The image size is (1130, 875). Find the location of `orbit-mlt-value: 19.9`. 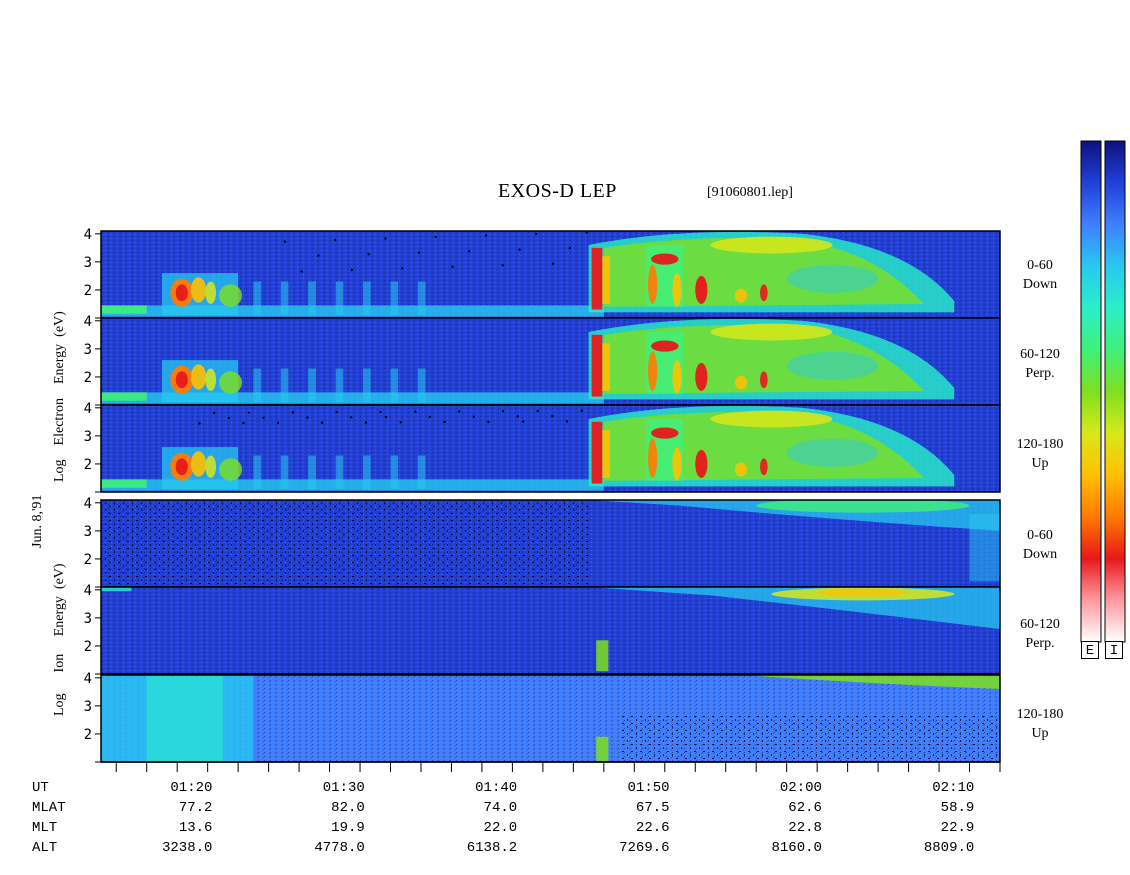

orbit-mlt-value: 19.9 is located at coordinates (348, 828).